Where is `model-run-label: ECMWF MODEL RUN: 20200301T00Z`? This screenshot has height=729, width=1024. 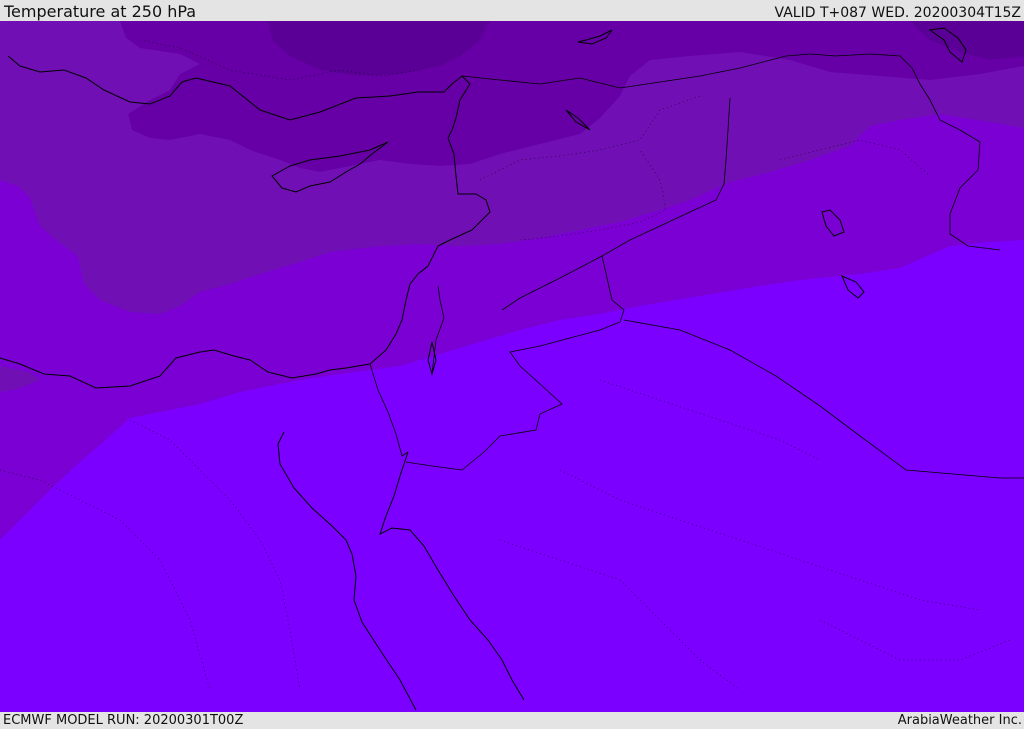
model-run-label: ECMWF MODEL RUN: 20200301T00Z is located at coordinates (123, 720).